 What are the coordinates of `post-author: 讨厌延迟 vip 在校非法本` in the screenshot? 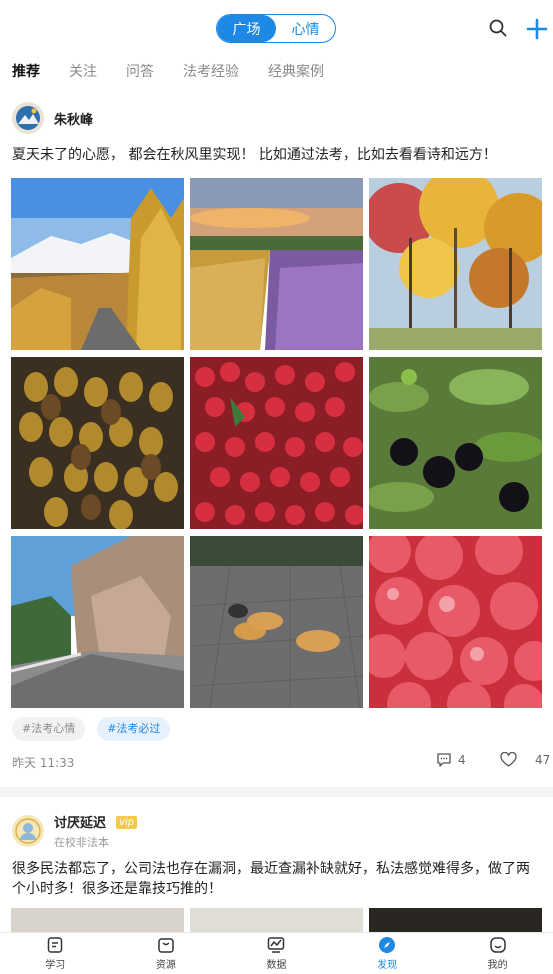 It's located at (75, 831).